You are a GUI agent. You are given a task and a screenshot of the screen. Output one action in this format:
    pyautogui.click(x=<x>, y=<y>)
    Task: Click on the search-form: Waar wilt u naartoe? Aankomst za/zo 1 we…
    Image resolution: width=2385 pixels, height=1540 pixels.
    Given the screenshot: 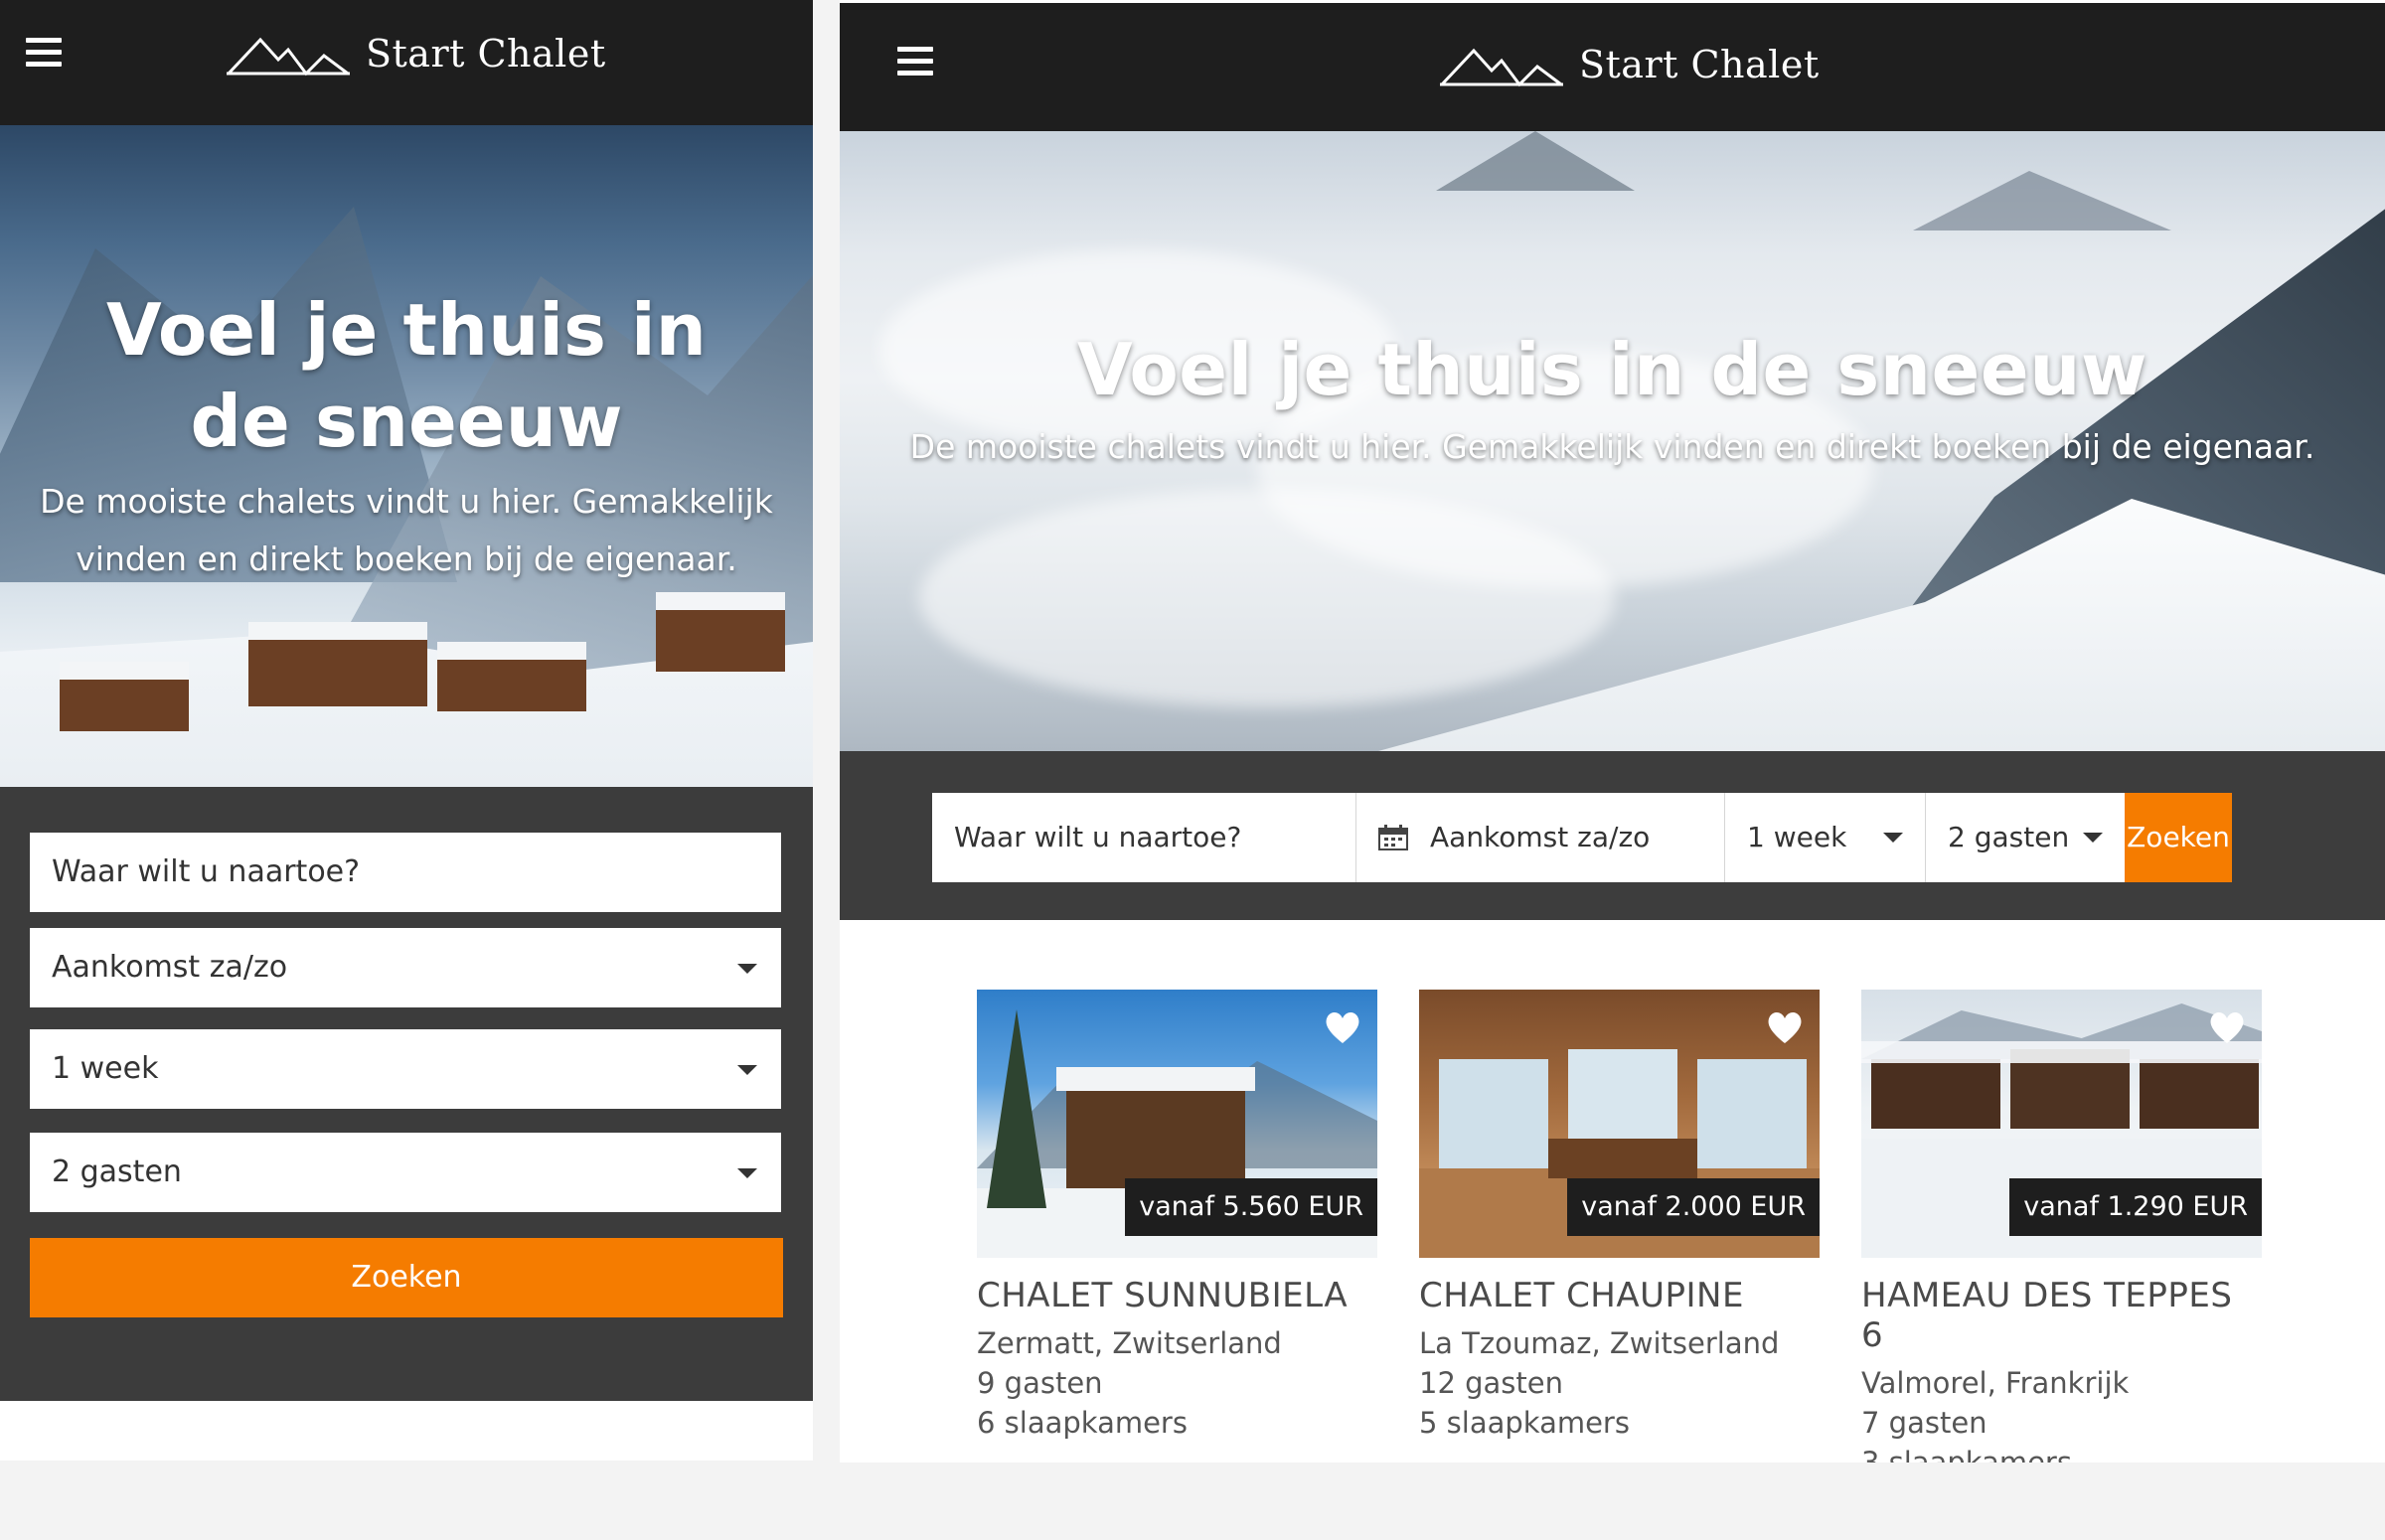 What is the action you would take?
    pyautogui.click(x=406, y=1094)
    